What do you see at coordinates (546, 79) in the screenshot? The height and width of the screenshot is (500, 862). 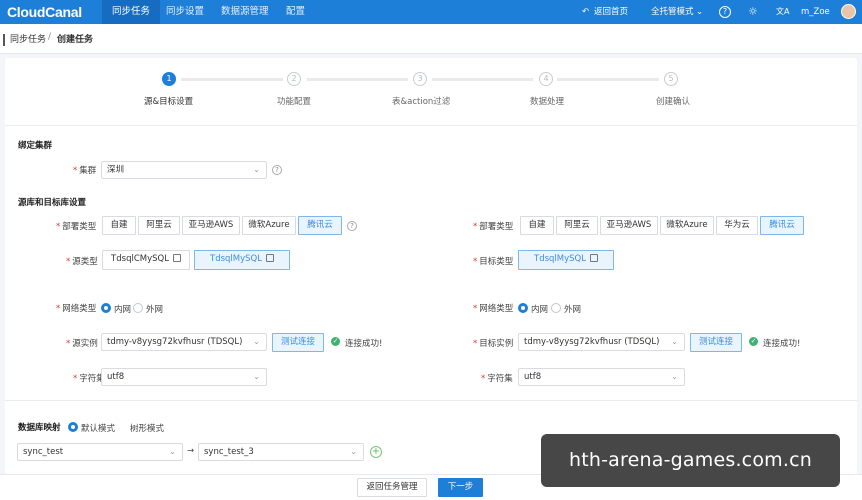 I see `step-4-circle: 4` at bounding box center [546, 79].